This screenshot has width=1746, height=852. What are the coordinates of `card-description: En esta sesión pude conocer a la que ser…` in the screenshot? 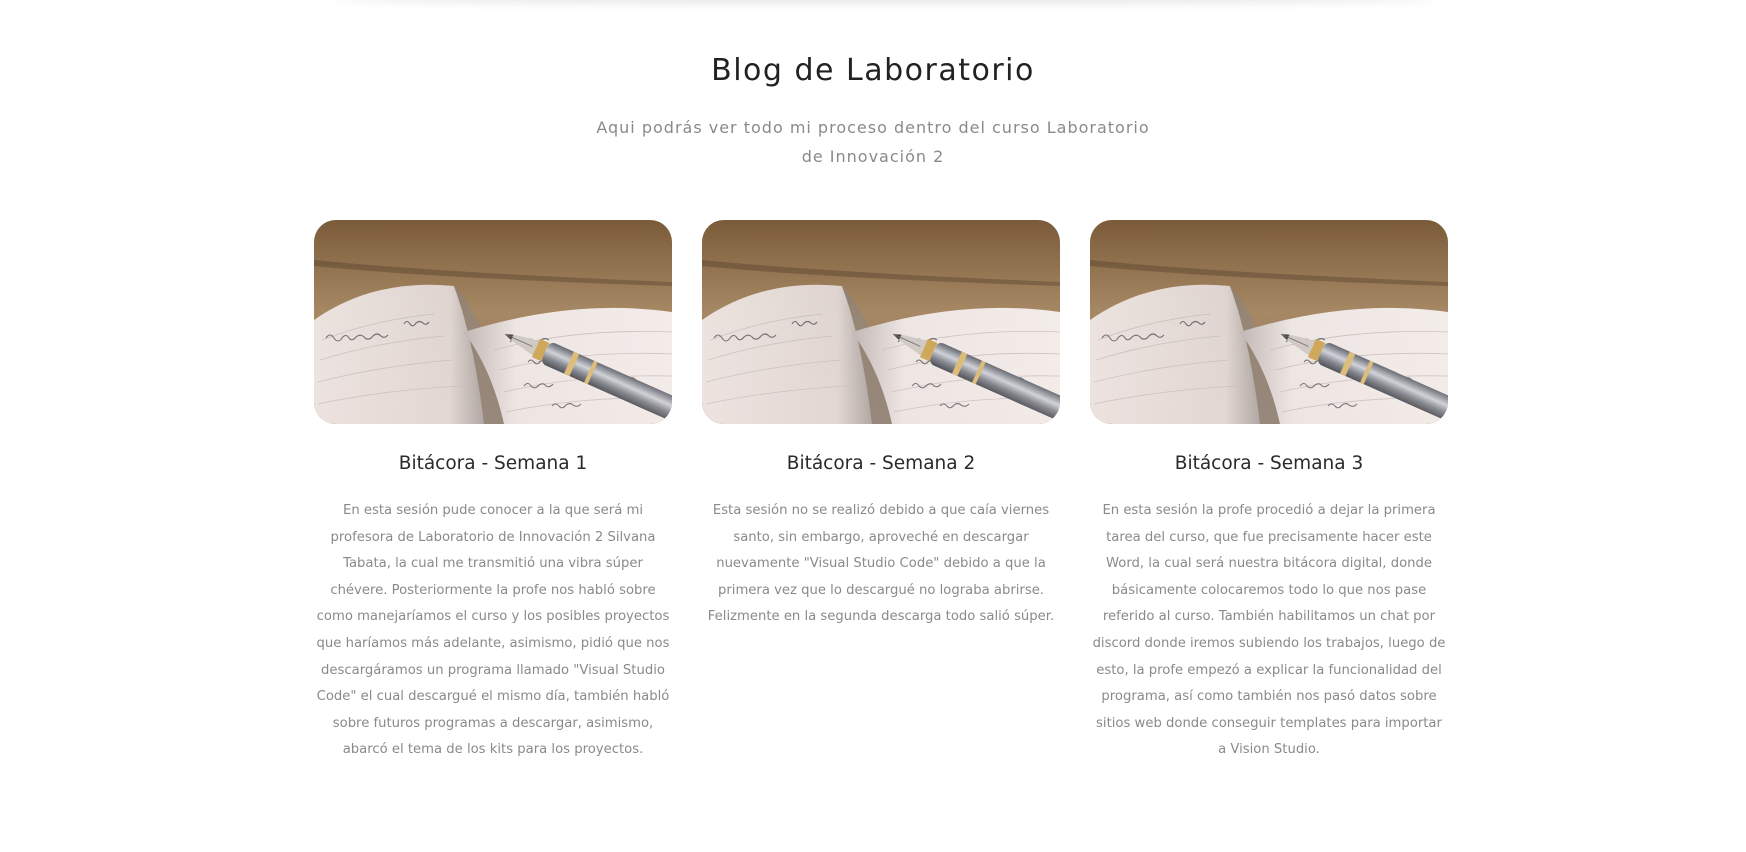 It's located at (493, 630).